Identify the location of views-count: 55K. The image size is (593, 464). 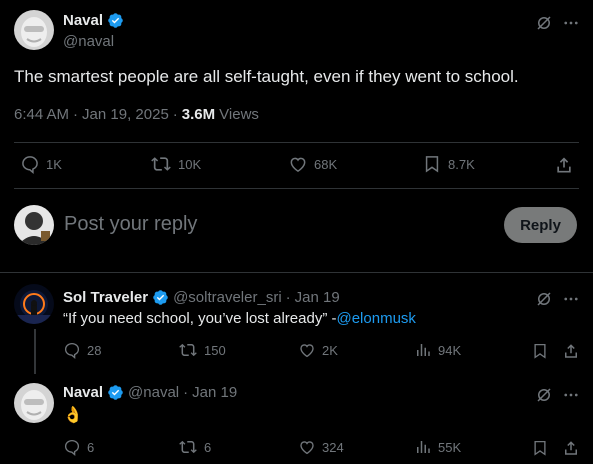
(450, 447).